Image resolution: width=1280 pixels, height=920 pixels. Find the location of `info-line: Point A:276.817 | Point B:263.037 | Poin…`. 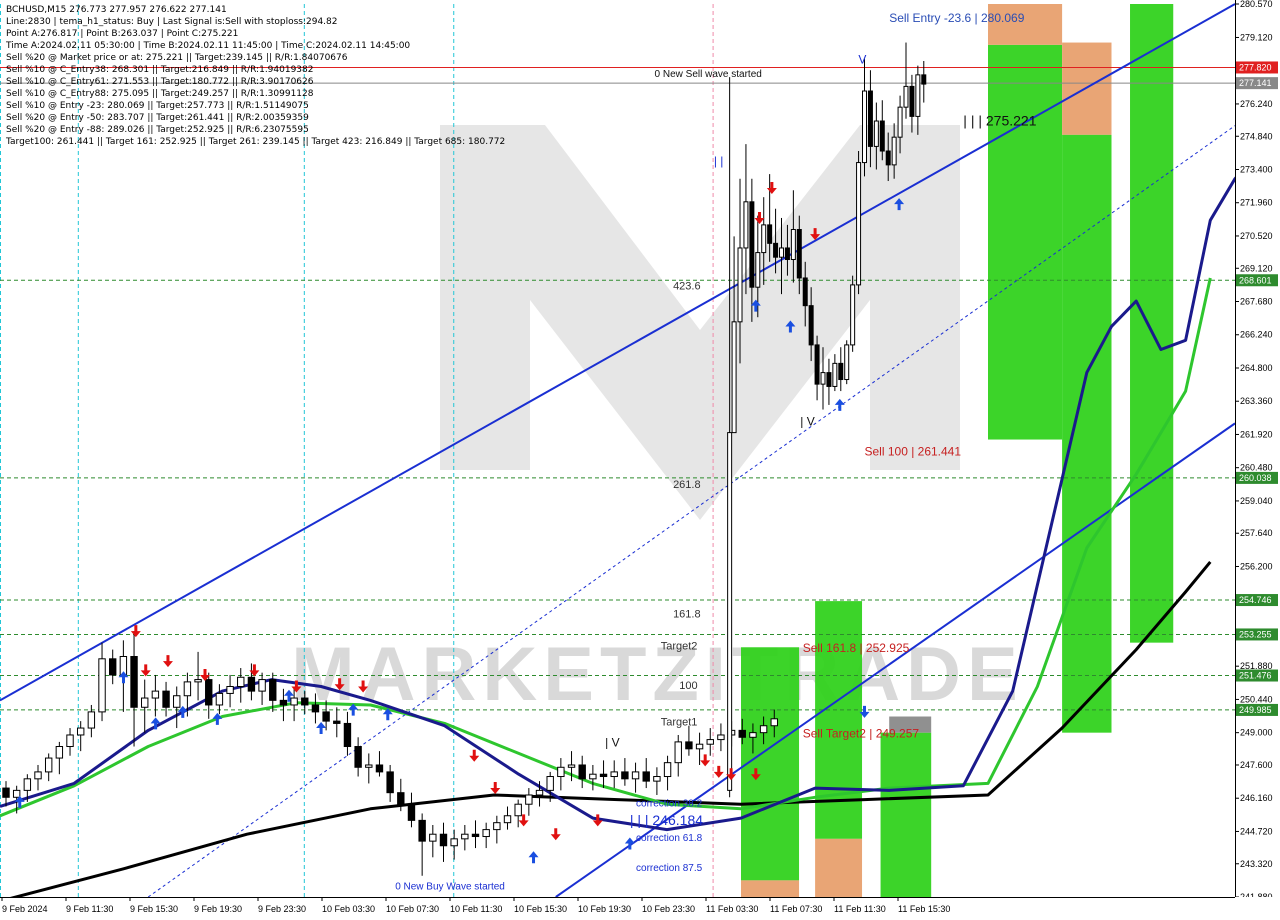

info-line: Point A:276.817 | Point B:263.037 | Poin… is located at coordinates (122, 34).